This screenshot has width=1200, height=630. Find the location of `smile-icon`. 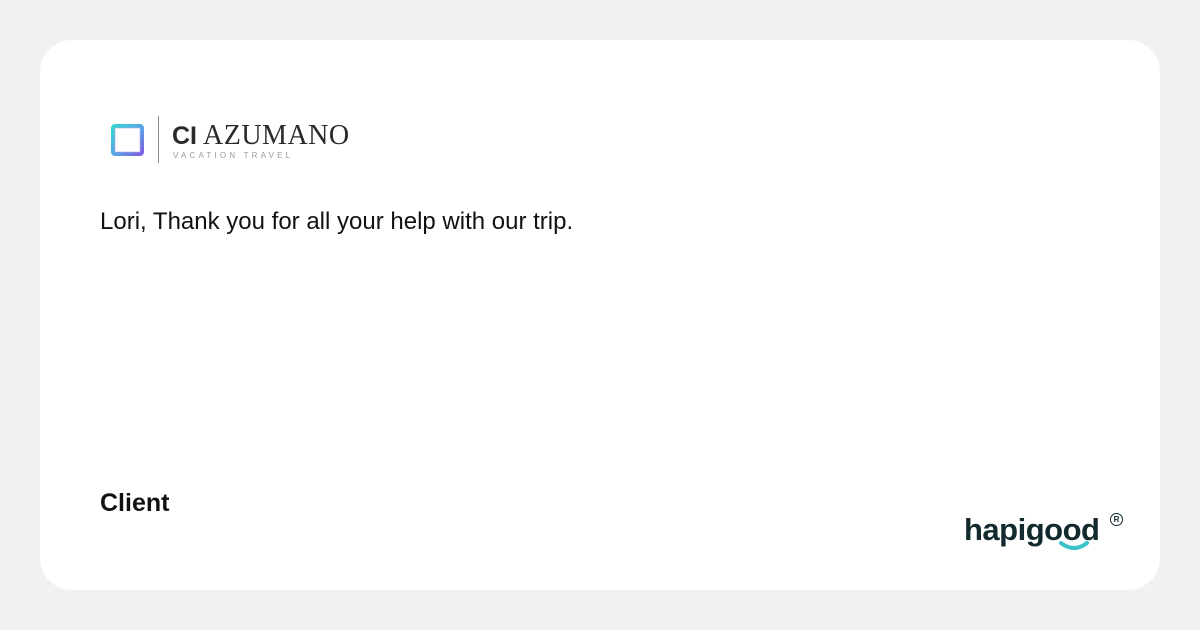

smile-icon is located at coordinates (1074, 545).